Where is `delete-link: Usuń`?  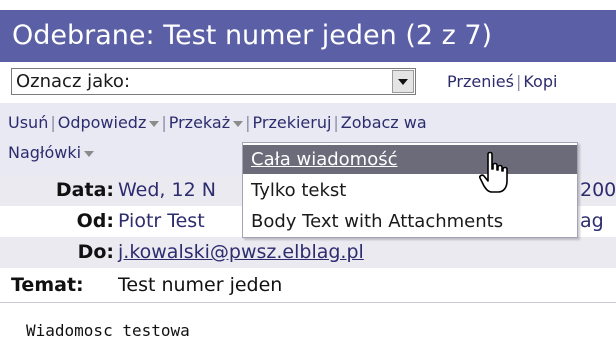
delete-link: Usuń is located at coordinates (28, 122).